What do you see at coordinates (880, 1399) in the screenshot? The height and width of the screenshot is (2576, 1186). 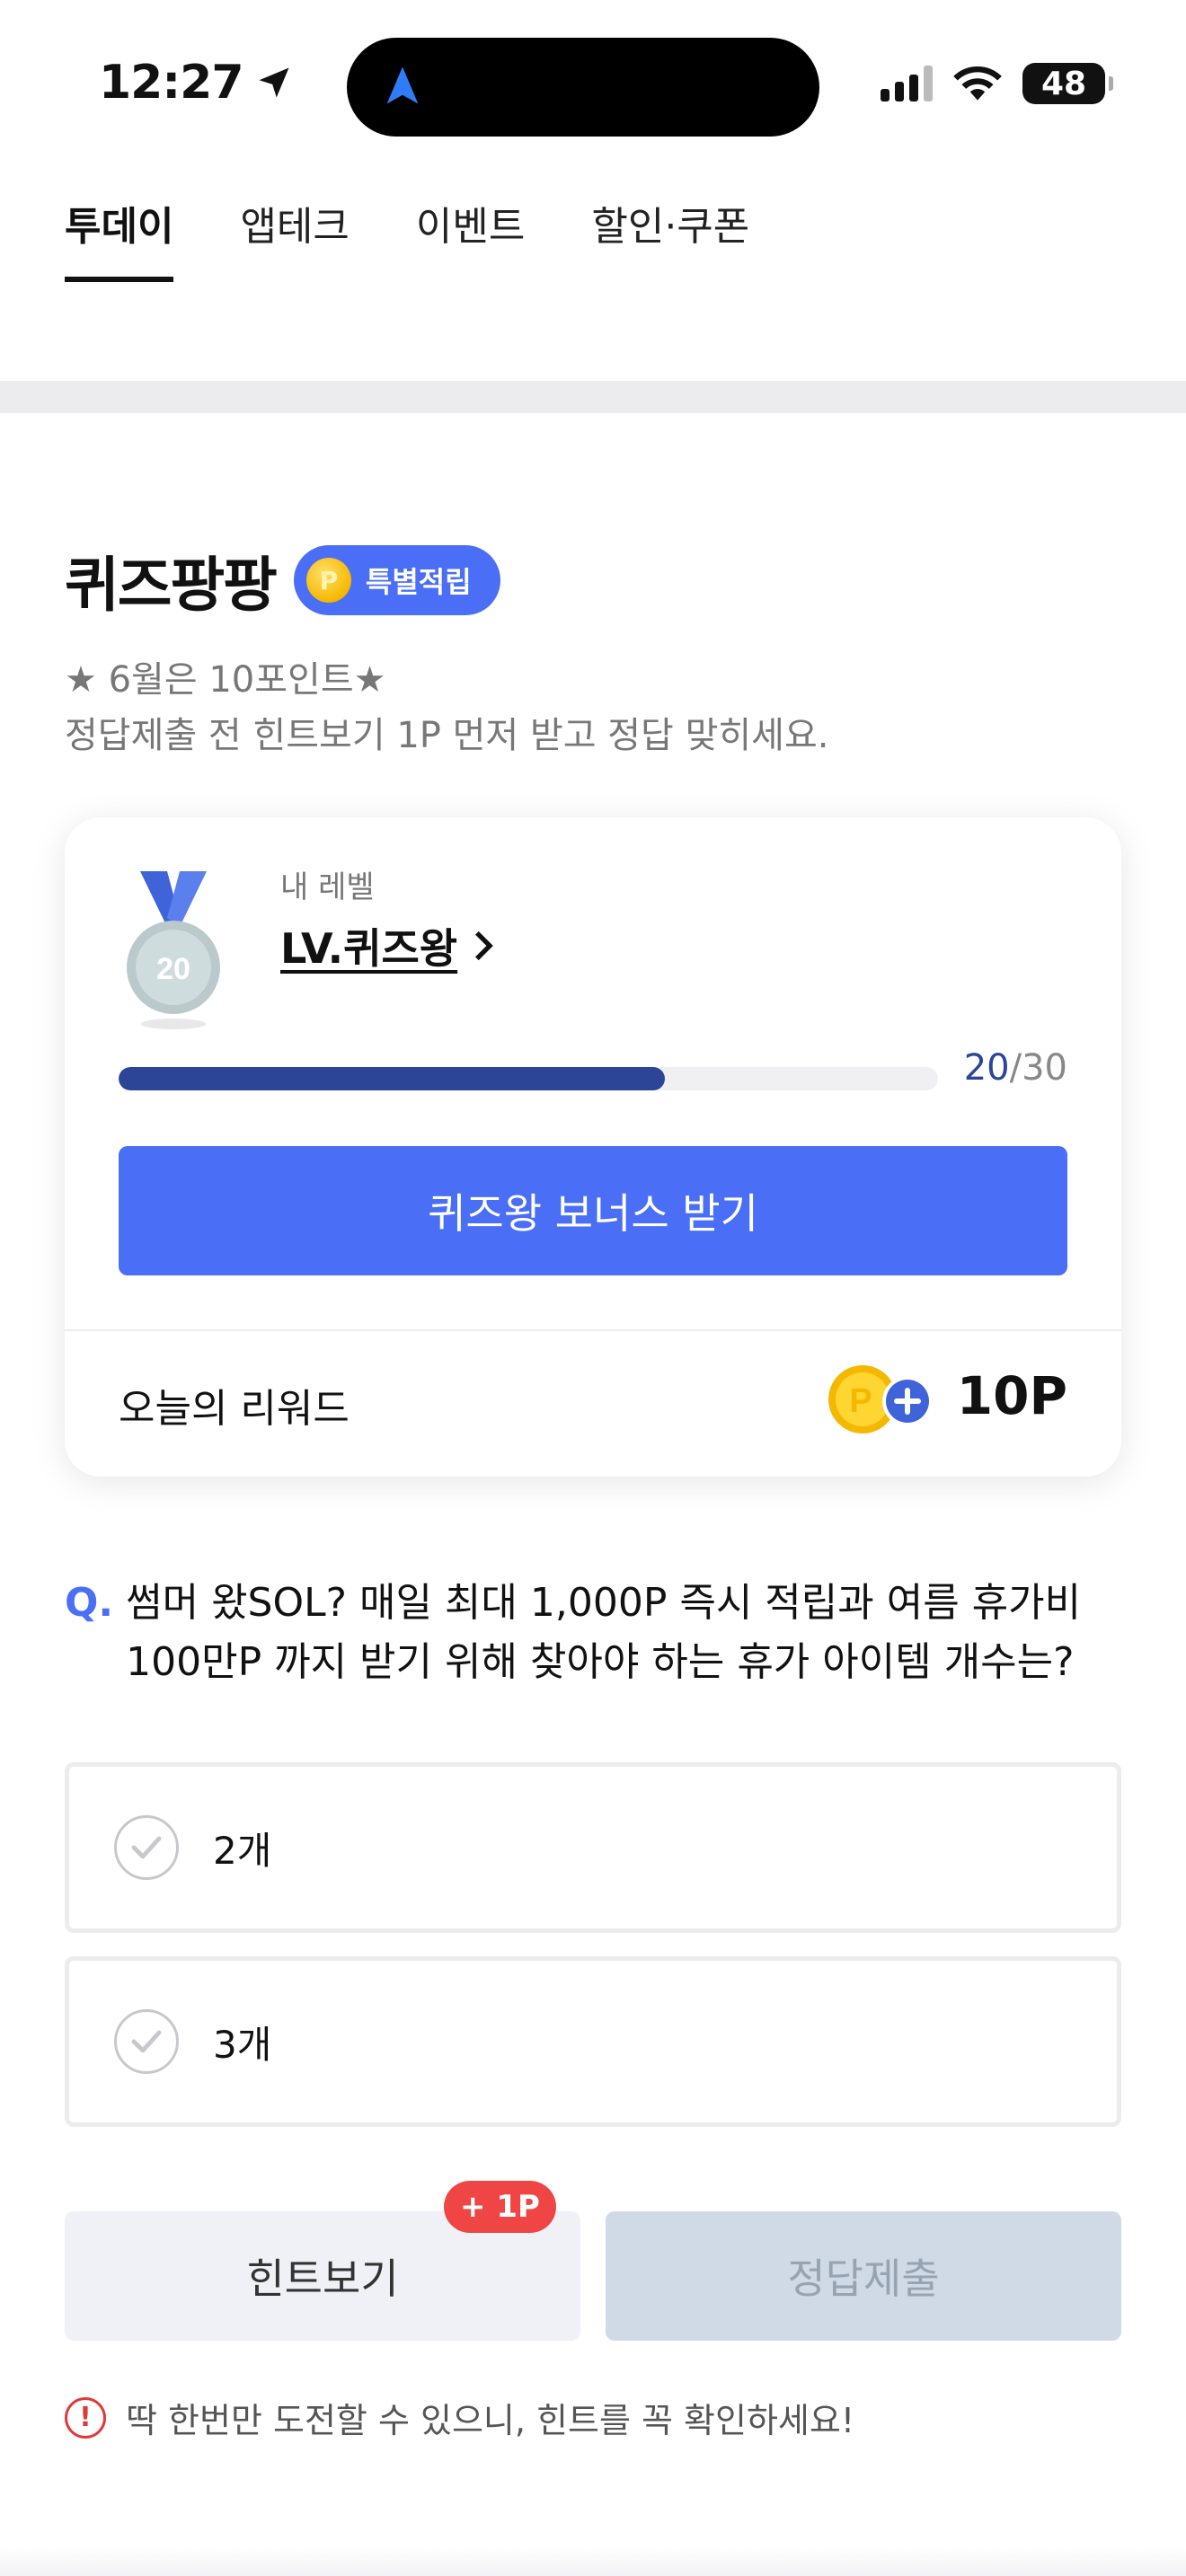 I see `coin-plus-icon: P` at bounding box center [880, 1399].